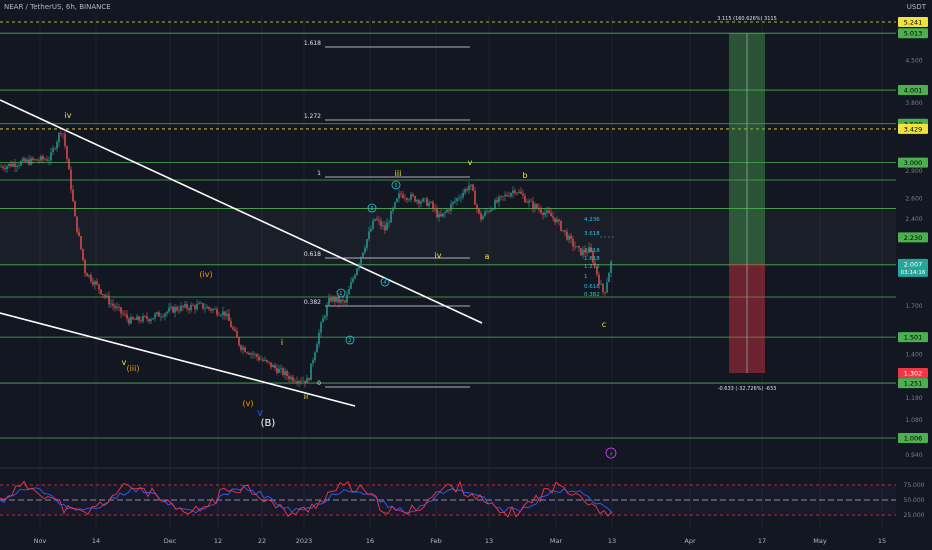 The width and height of the screenshot is (932, 550). Describe the element at coordinates (913, 264) in the screenshot. I see `price-label: 2.007` at that location.